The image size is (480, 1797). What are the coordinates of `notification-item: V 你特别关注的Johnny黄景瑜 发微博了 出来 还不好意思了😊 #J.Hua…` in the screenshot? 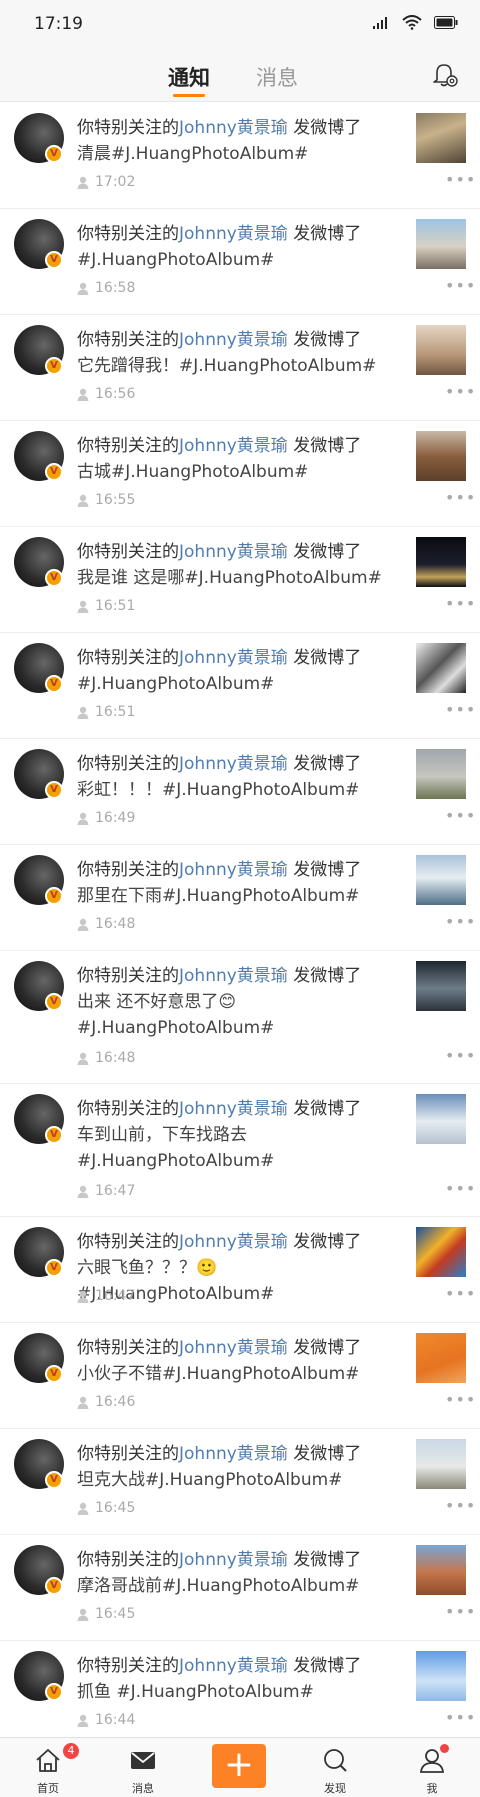 It's located at (240, 1017).